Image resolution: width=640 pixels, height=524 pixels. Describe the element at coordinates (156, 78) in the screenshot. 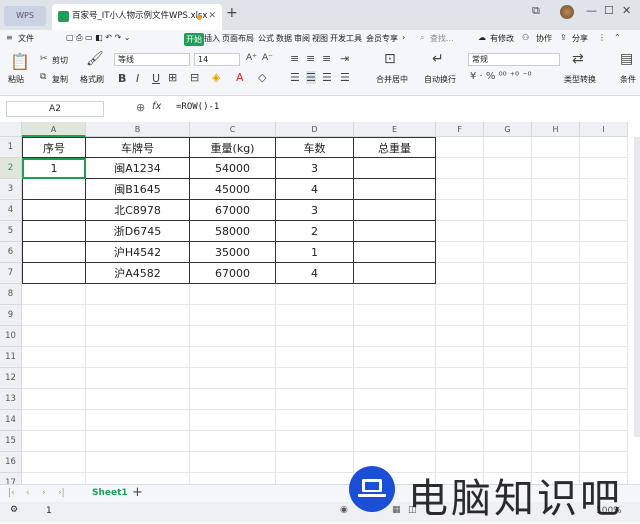

I see `underline-button: U` at that location.